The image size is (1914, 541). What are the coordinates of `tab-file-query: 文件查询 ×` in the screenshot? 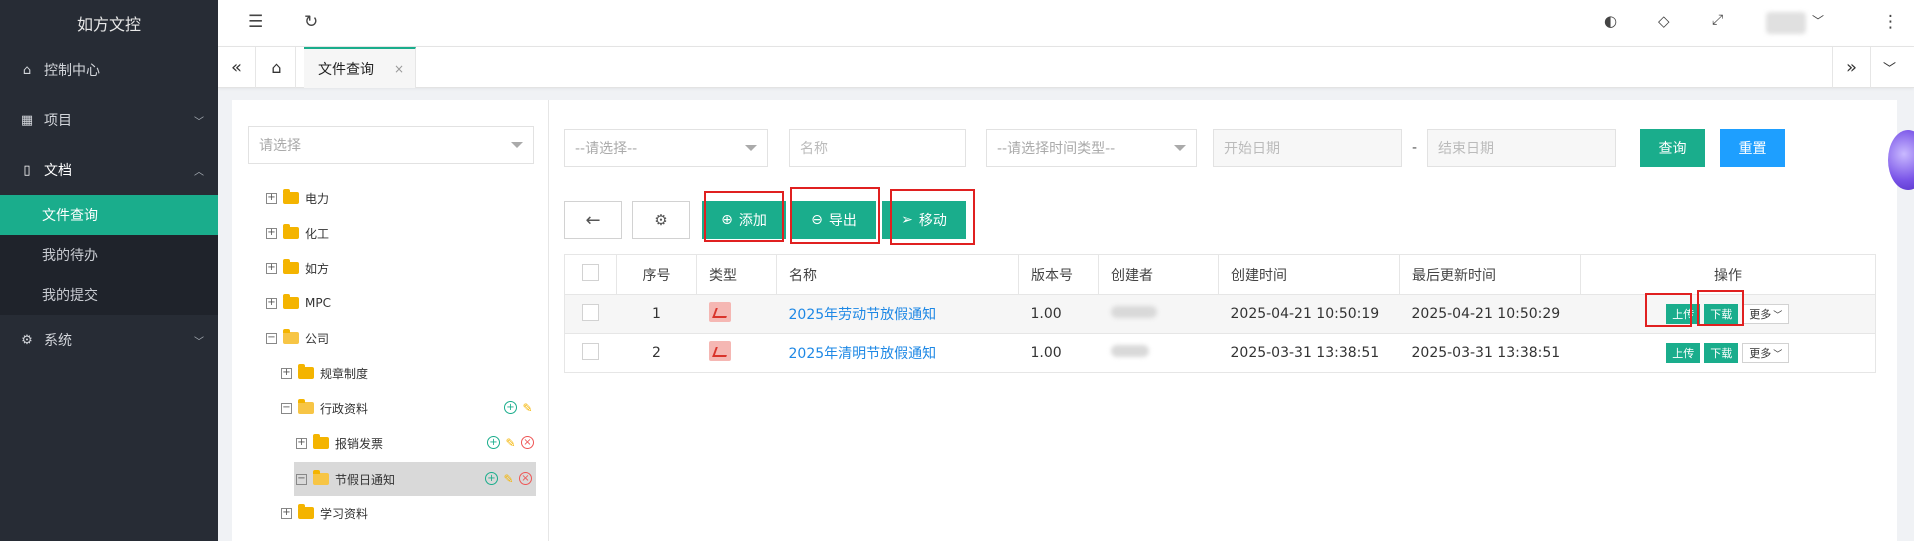 It's located at (360, 67).